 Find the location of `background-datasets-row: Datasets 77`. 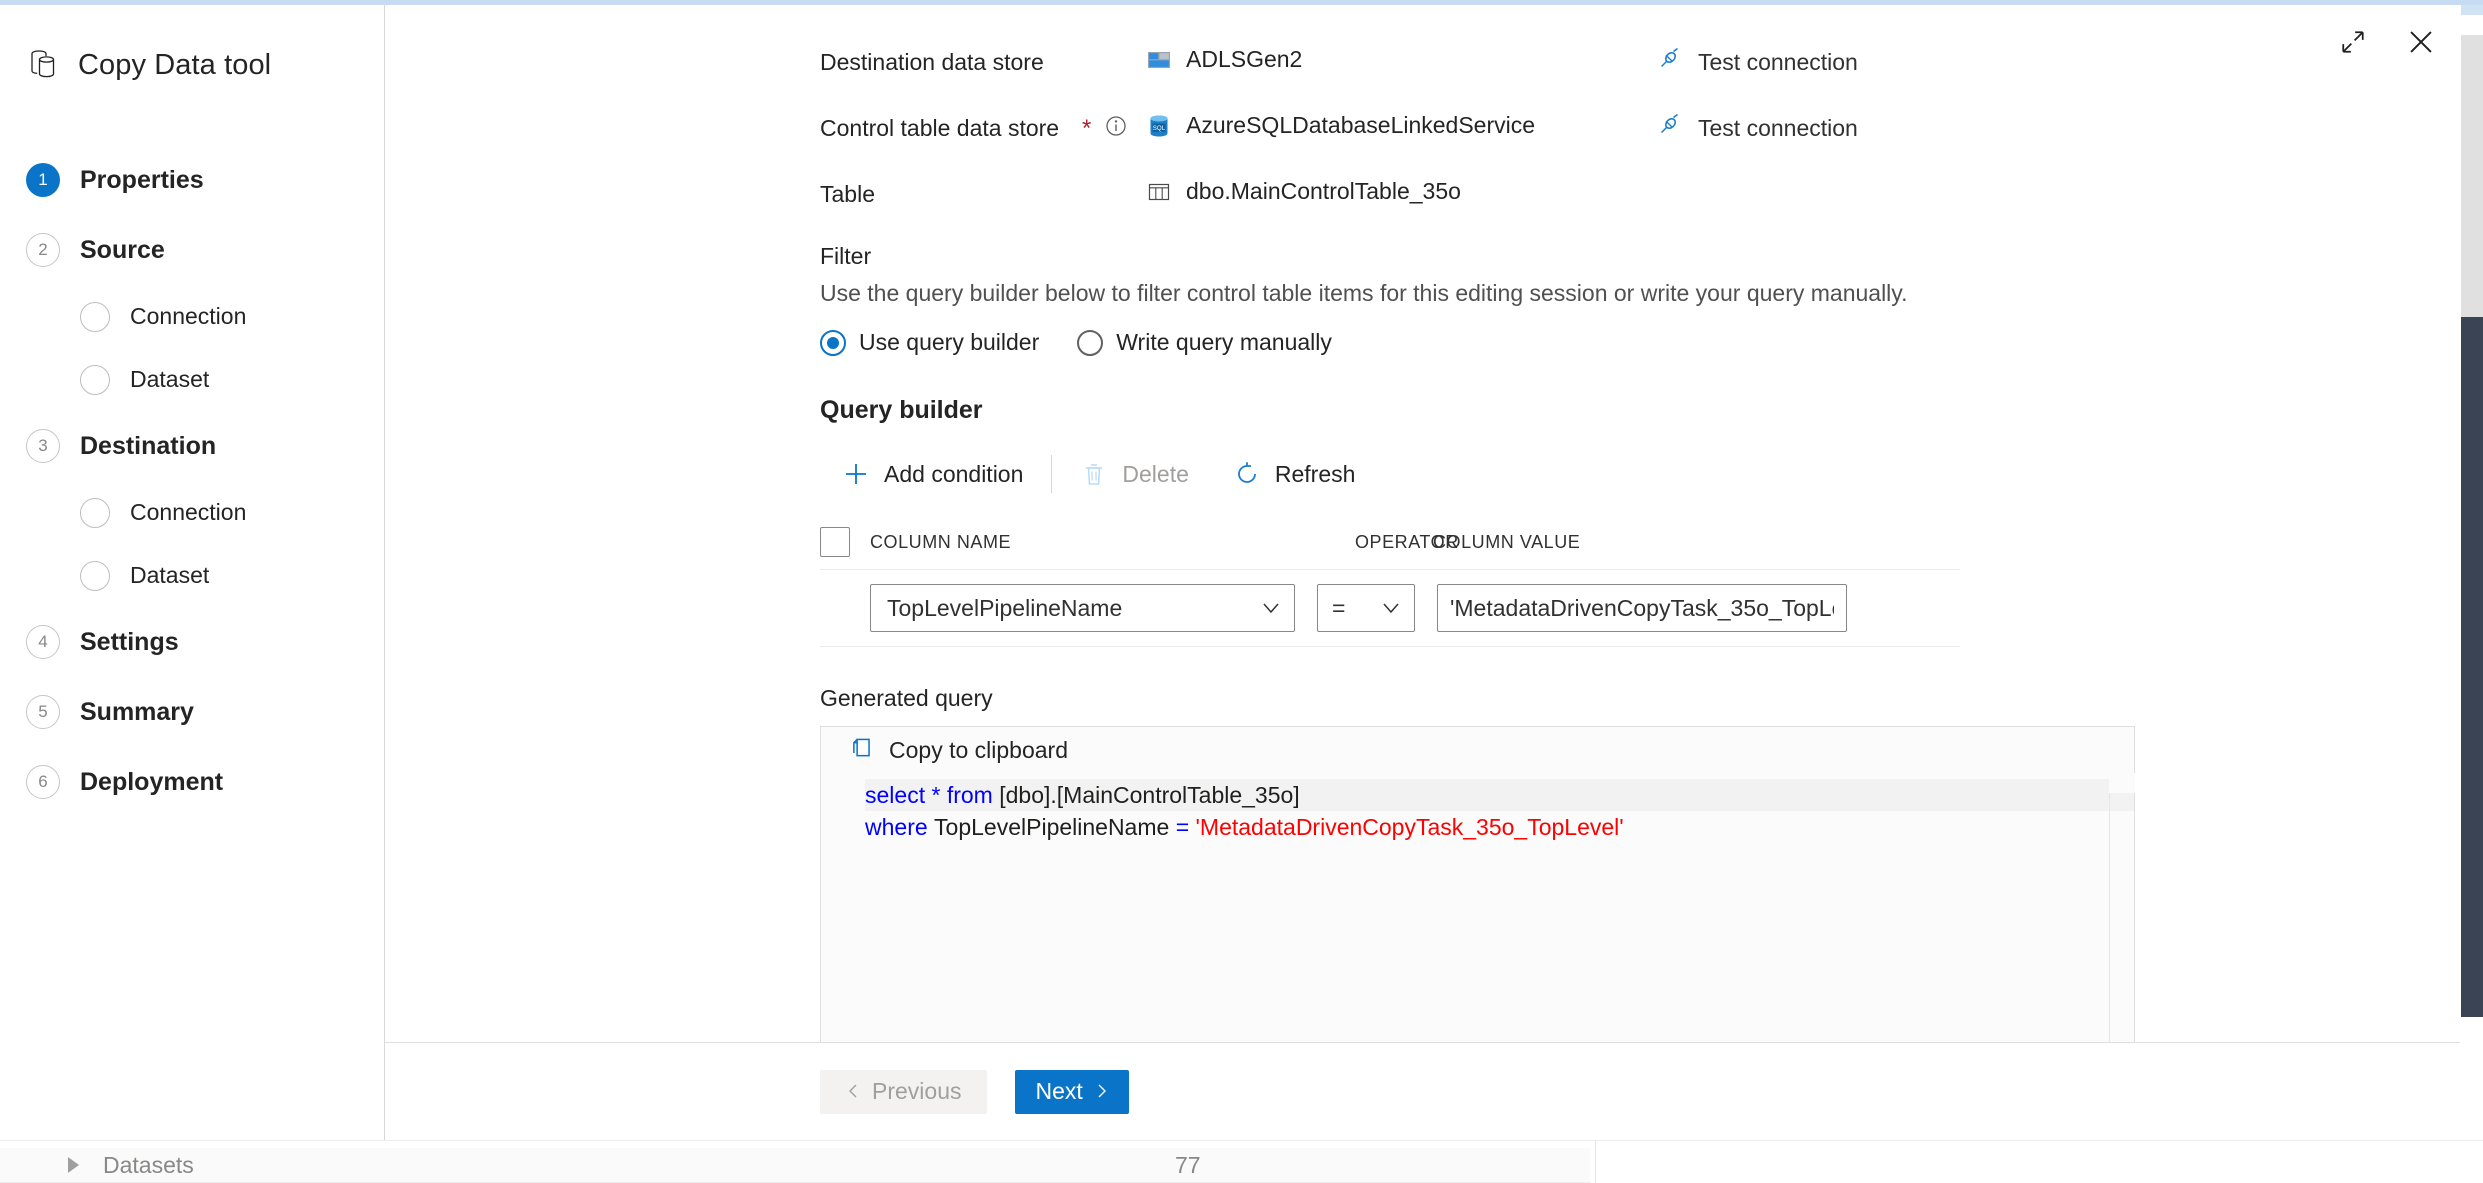

background-datasets-row: Datasets 77 is located at coordinates (795, 1165).